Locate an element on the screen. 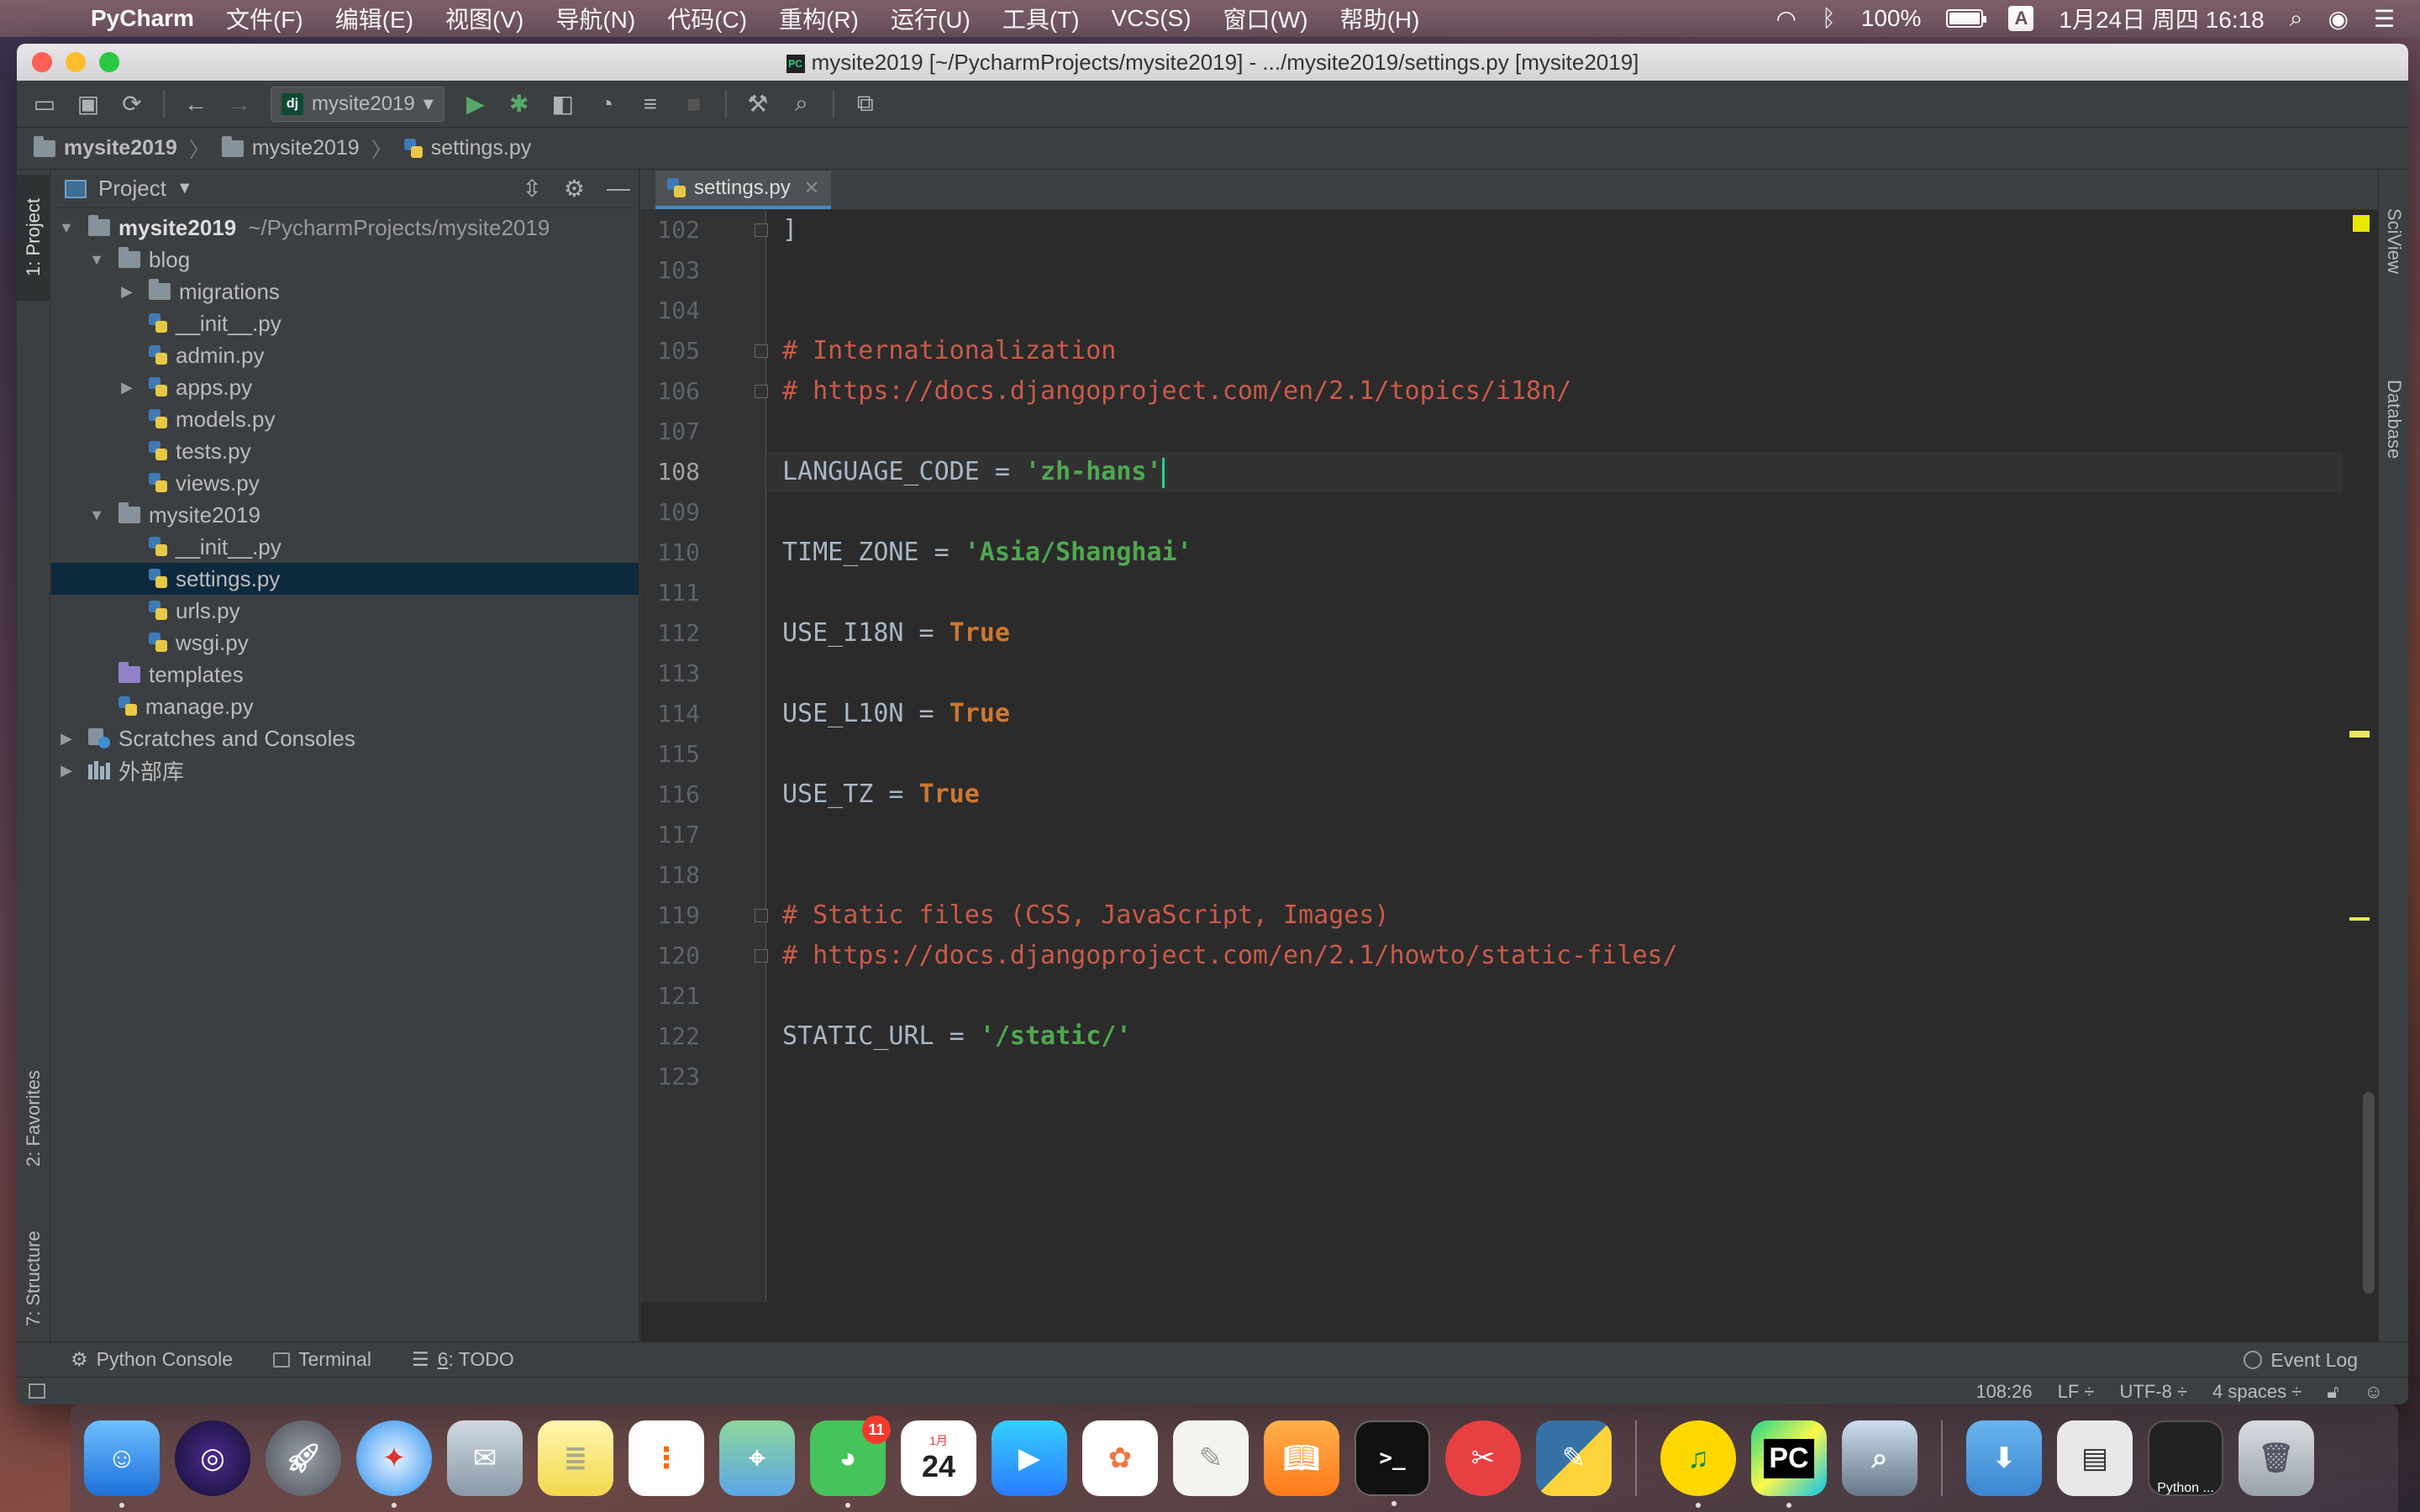 Image resolution: width=2420 pixels, height=1512 pixels. notification-center-icon: ☰ is located at coordinates (2385, 19).